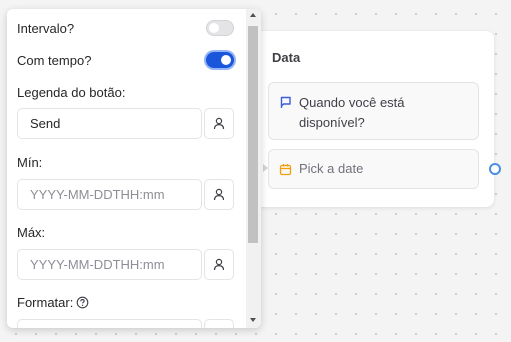  What do you see at coordinates (253, 134) in the screenshot?
I see `scrollbar-thumb` at bounding box center [253, 134].